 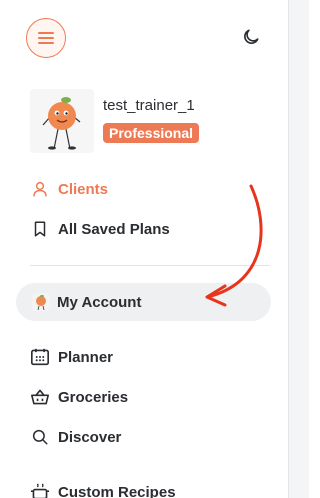 I want to click on sidebar-item-label: Groceries, so click(x=93, y=397).